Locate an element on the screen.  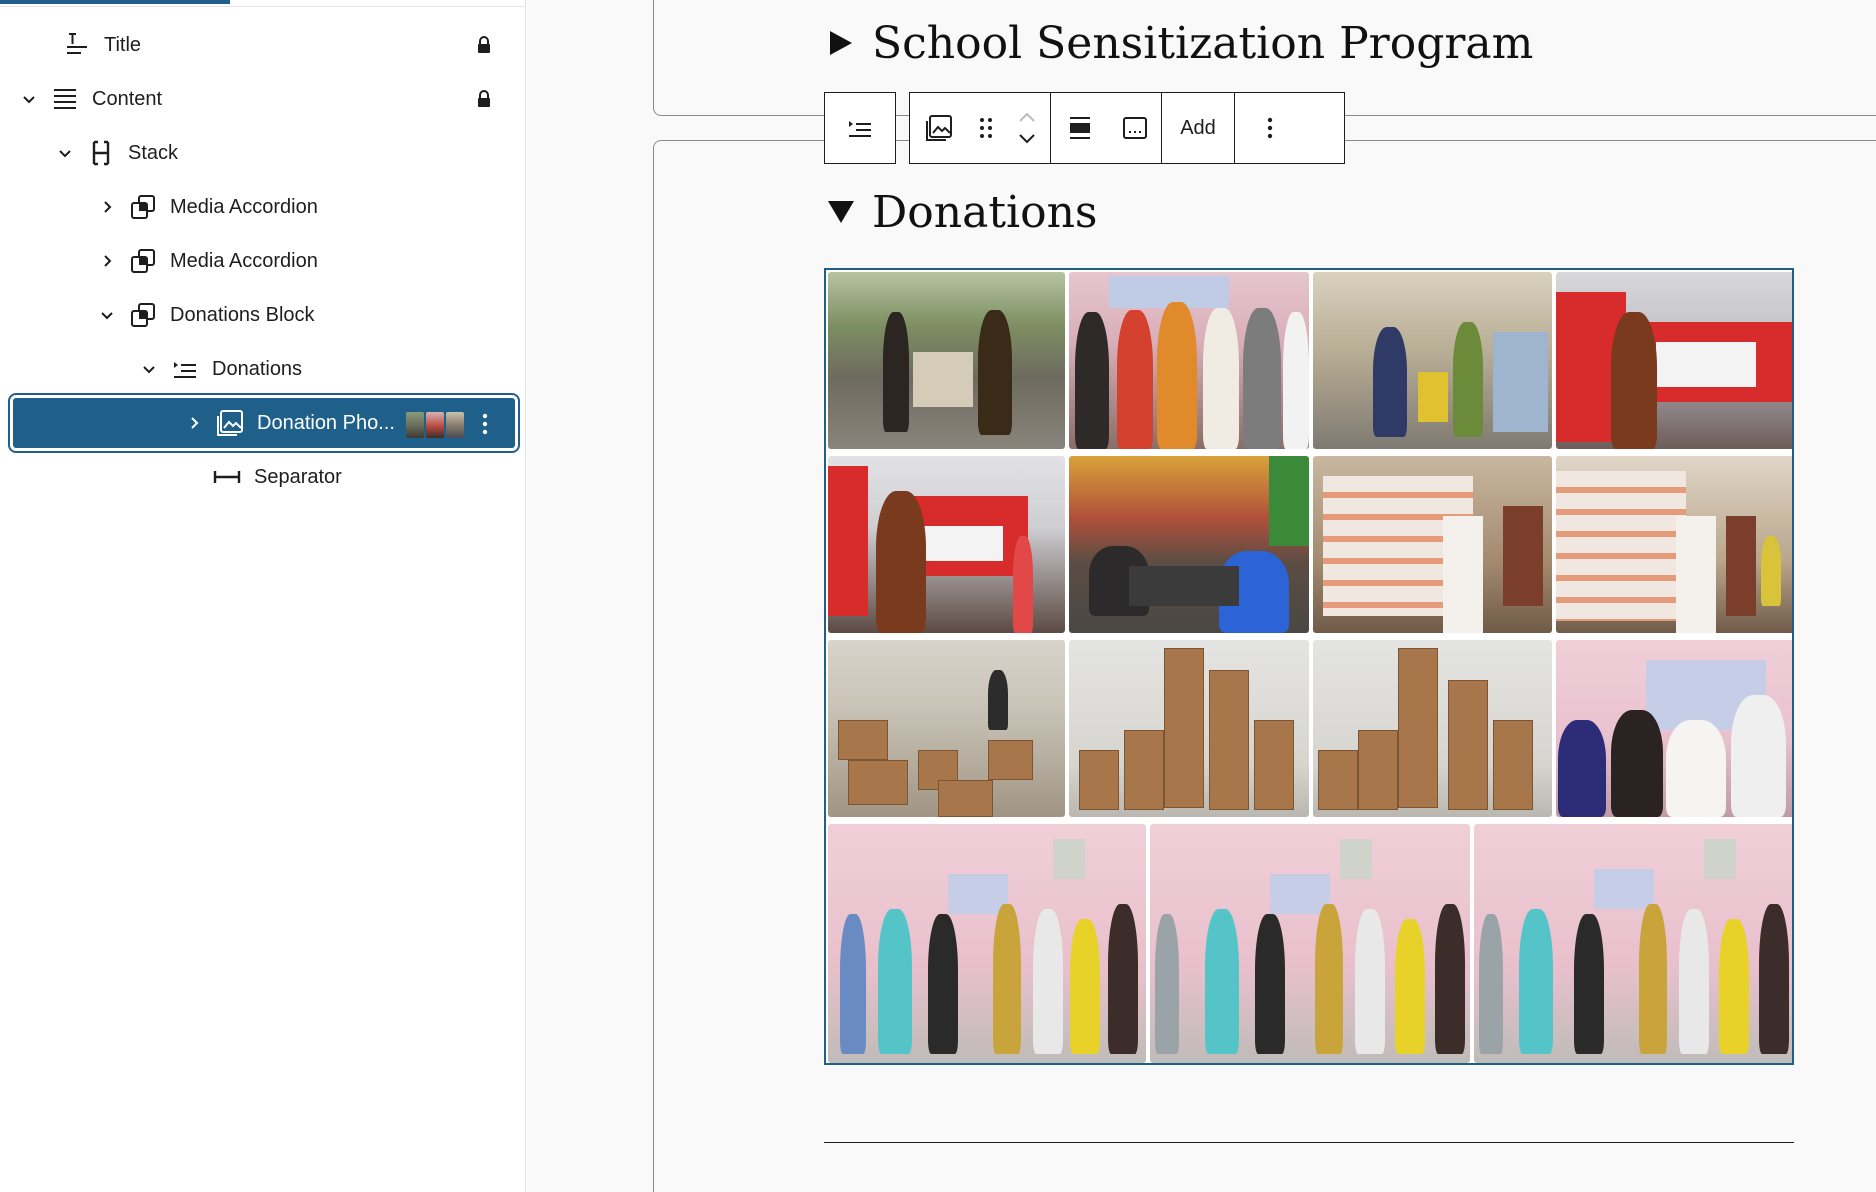
list-item-title: Title is located at coordinates (264, 45).